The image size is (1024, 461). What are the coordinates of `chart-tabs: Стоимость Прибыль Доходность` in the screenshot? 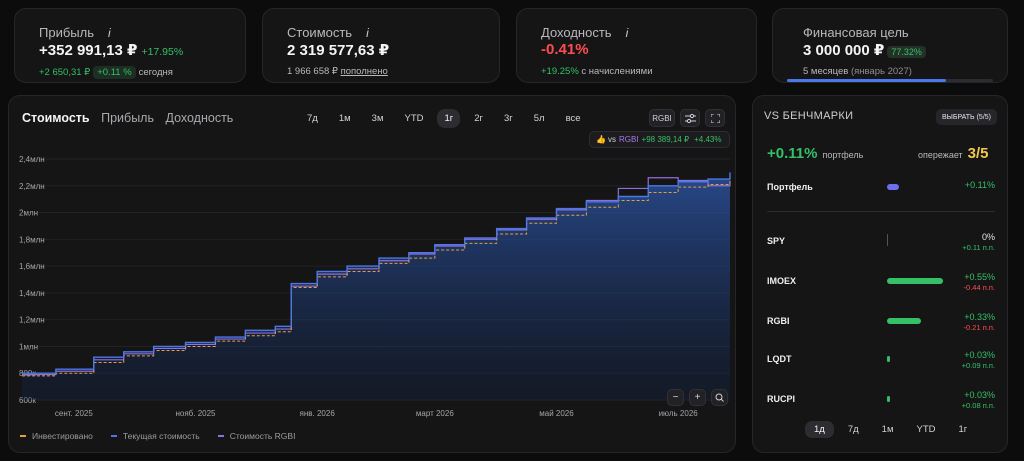 It's located at (131, 118).